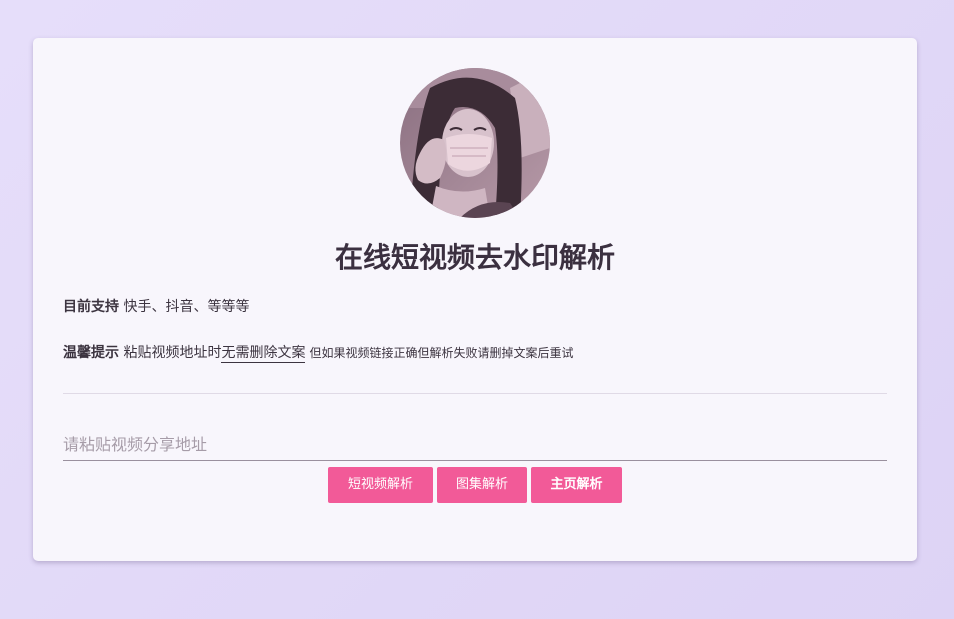 Image resolution: width=954 pixels, height=619 pixels. Describe the element at coordinates (91, 307) in the screenshot. I see `support-label: 目前支持` at that location.